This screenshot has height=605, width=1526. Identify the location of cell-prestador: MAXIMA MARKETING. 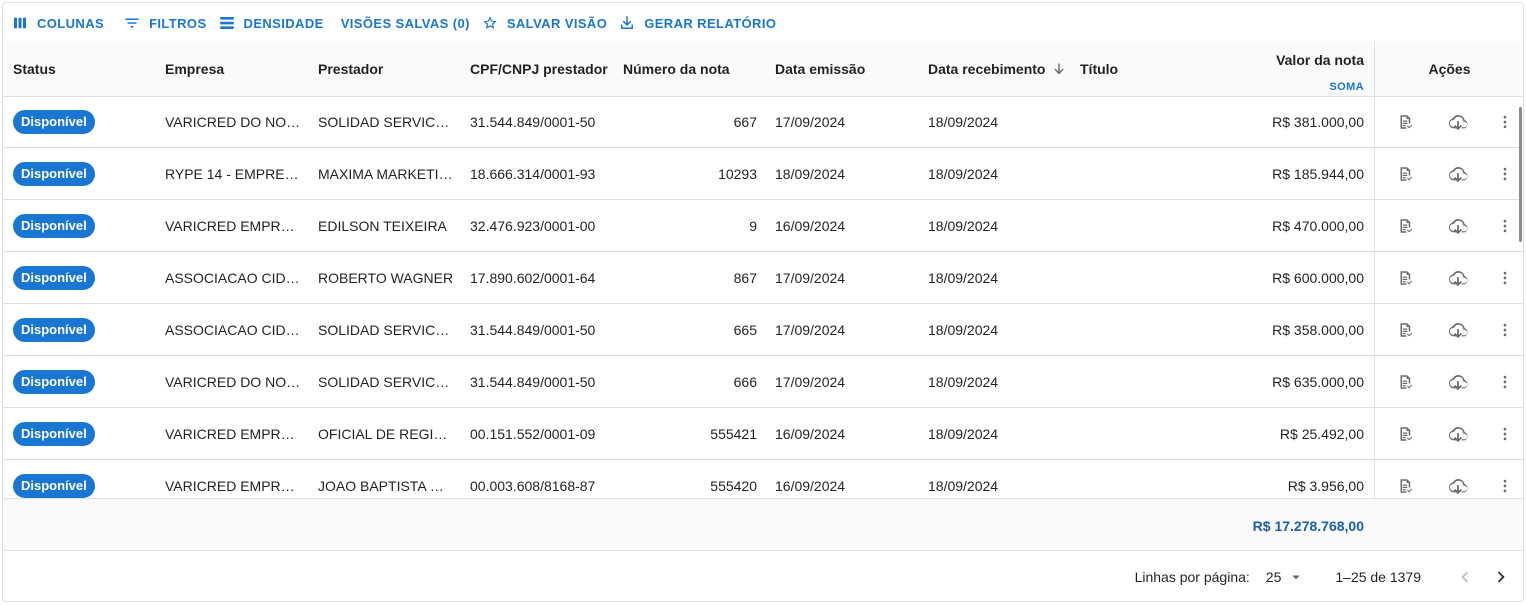
(386, 174).